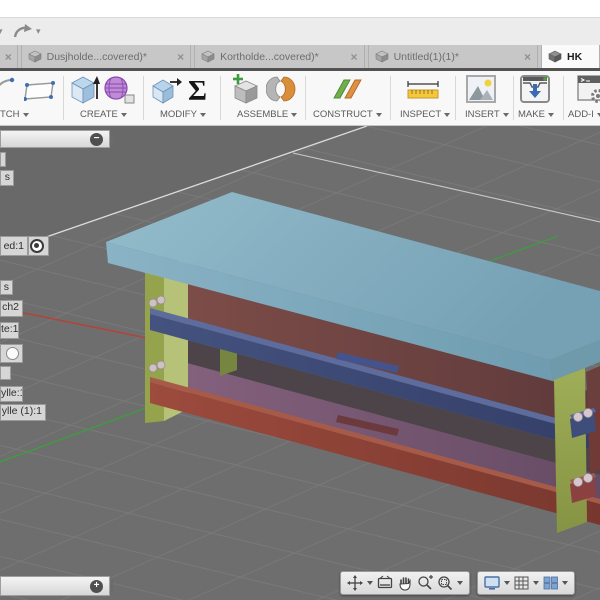 The image size is (600, 600). I want to click on doc-tab-2: Kortholde...covered)* ×, so click(279, 56).